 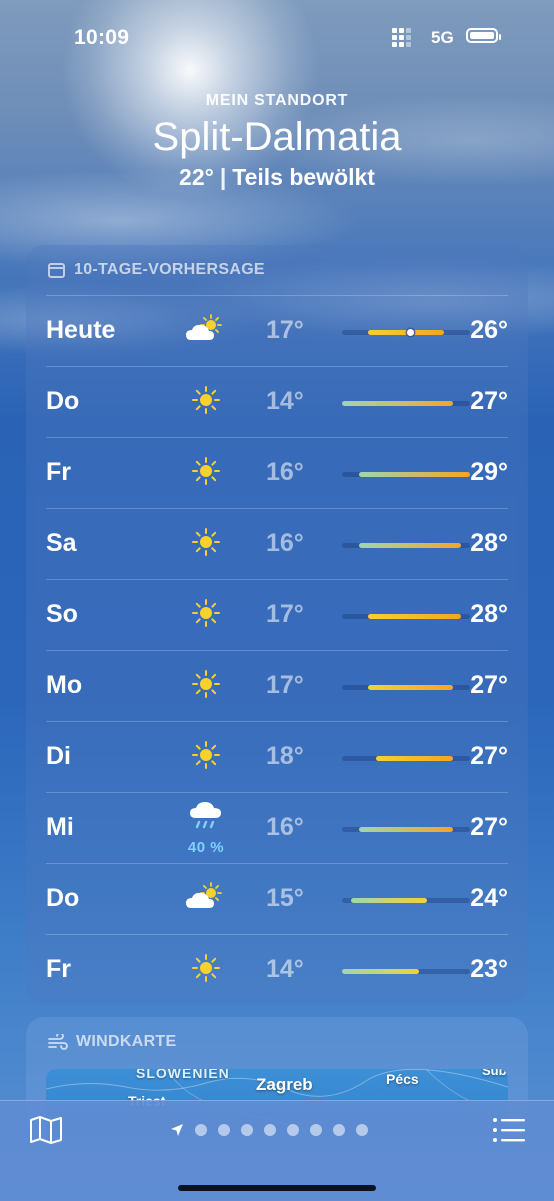 What do you see at coordinates (489, 969) in the screenshot?
I see `forecast-high-temp: 23°` at bounding box center [489, 969].